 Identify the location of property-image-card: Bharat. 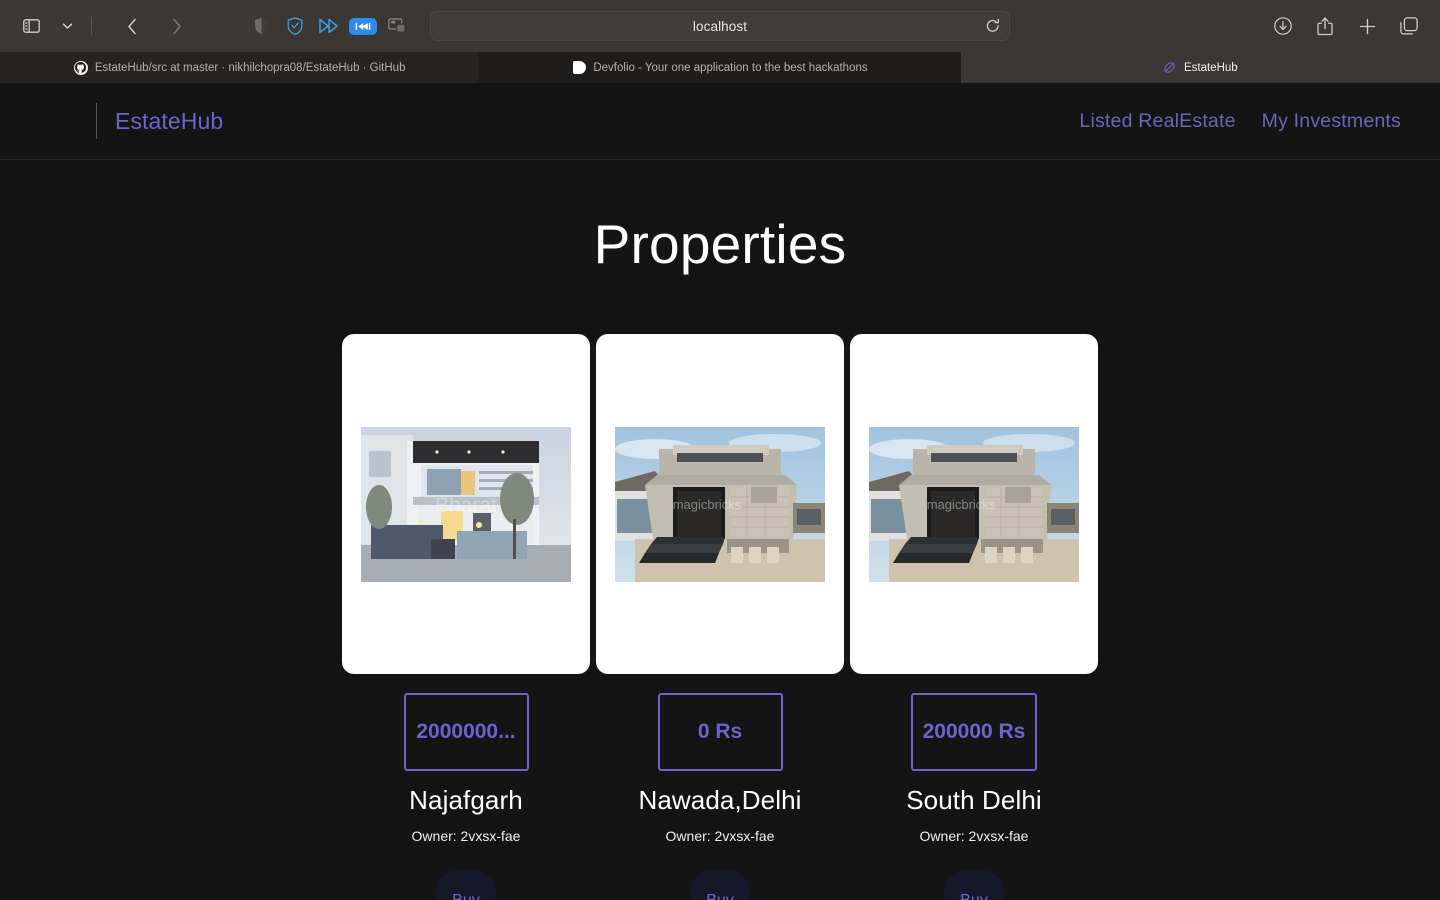
(466, 504).